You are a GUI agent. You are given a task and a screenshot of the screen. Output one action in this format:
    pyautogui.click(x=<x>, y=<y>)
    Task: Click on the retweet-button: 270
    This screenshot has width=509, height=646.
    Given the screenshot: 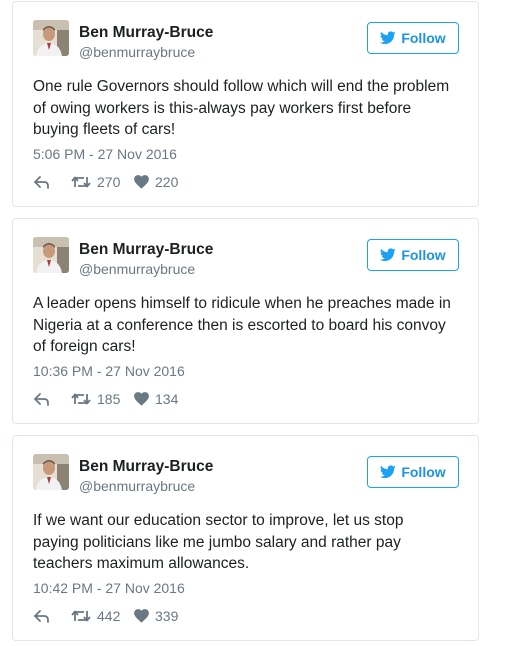 What is the action you would take?
    pyautogui.click(x=102, y=182)
    